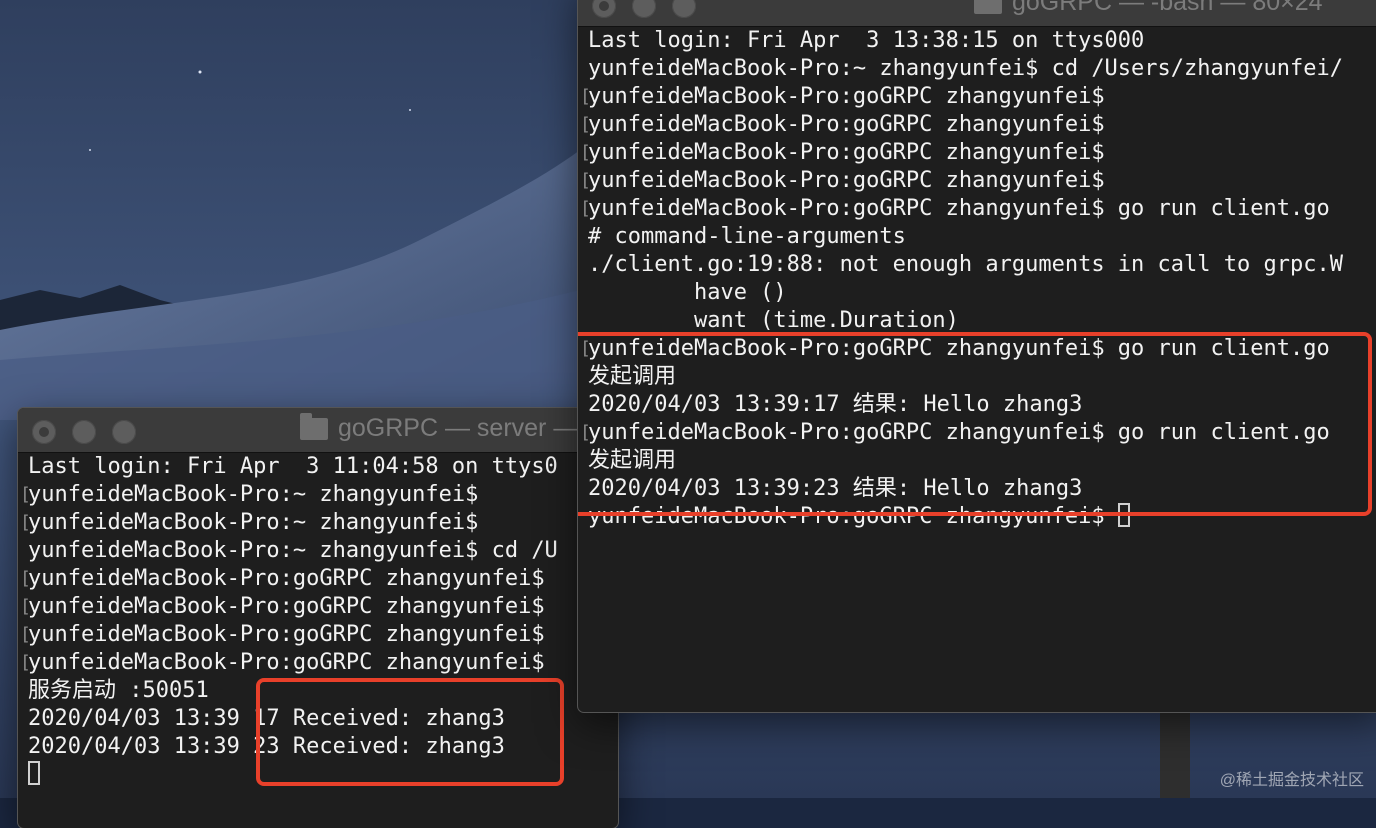  I want to click on line-text: Last login: Fri Apr 3 11:04:58 on ttys0, so click(293, 466).